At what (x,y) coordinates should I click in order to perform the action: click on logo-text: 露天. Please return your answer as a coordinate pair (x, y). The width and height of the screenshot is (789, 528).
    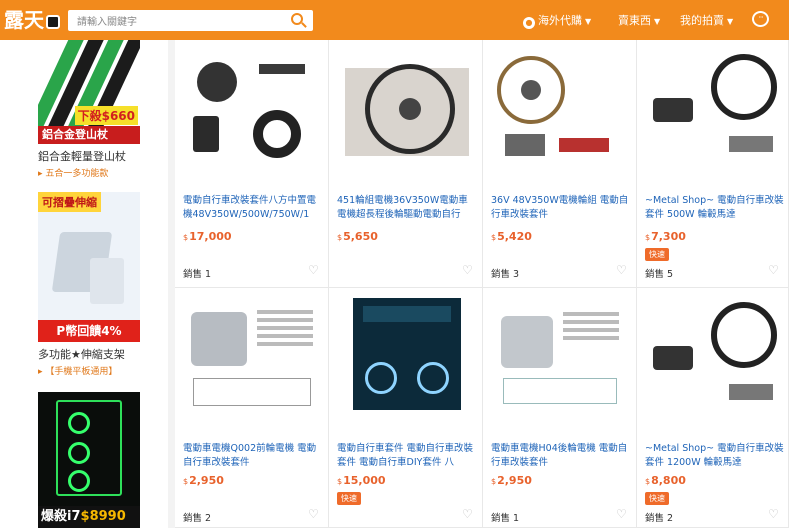
    Looking at the image, I should click on (24, 20).